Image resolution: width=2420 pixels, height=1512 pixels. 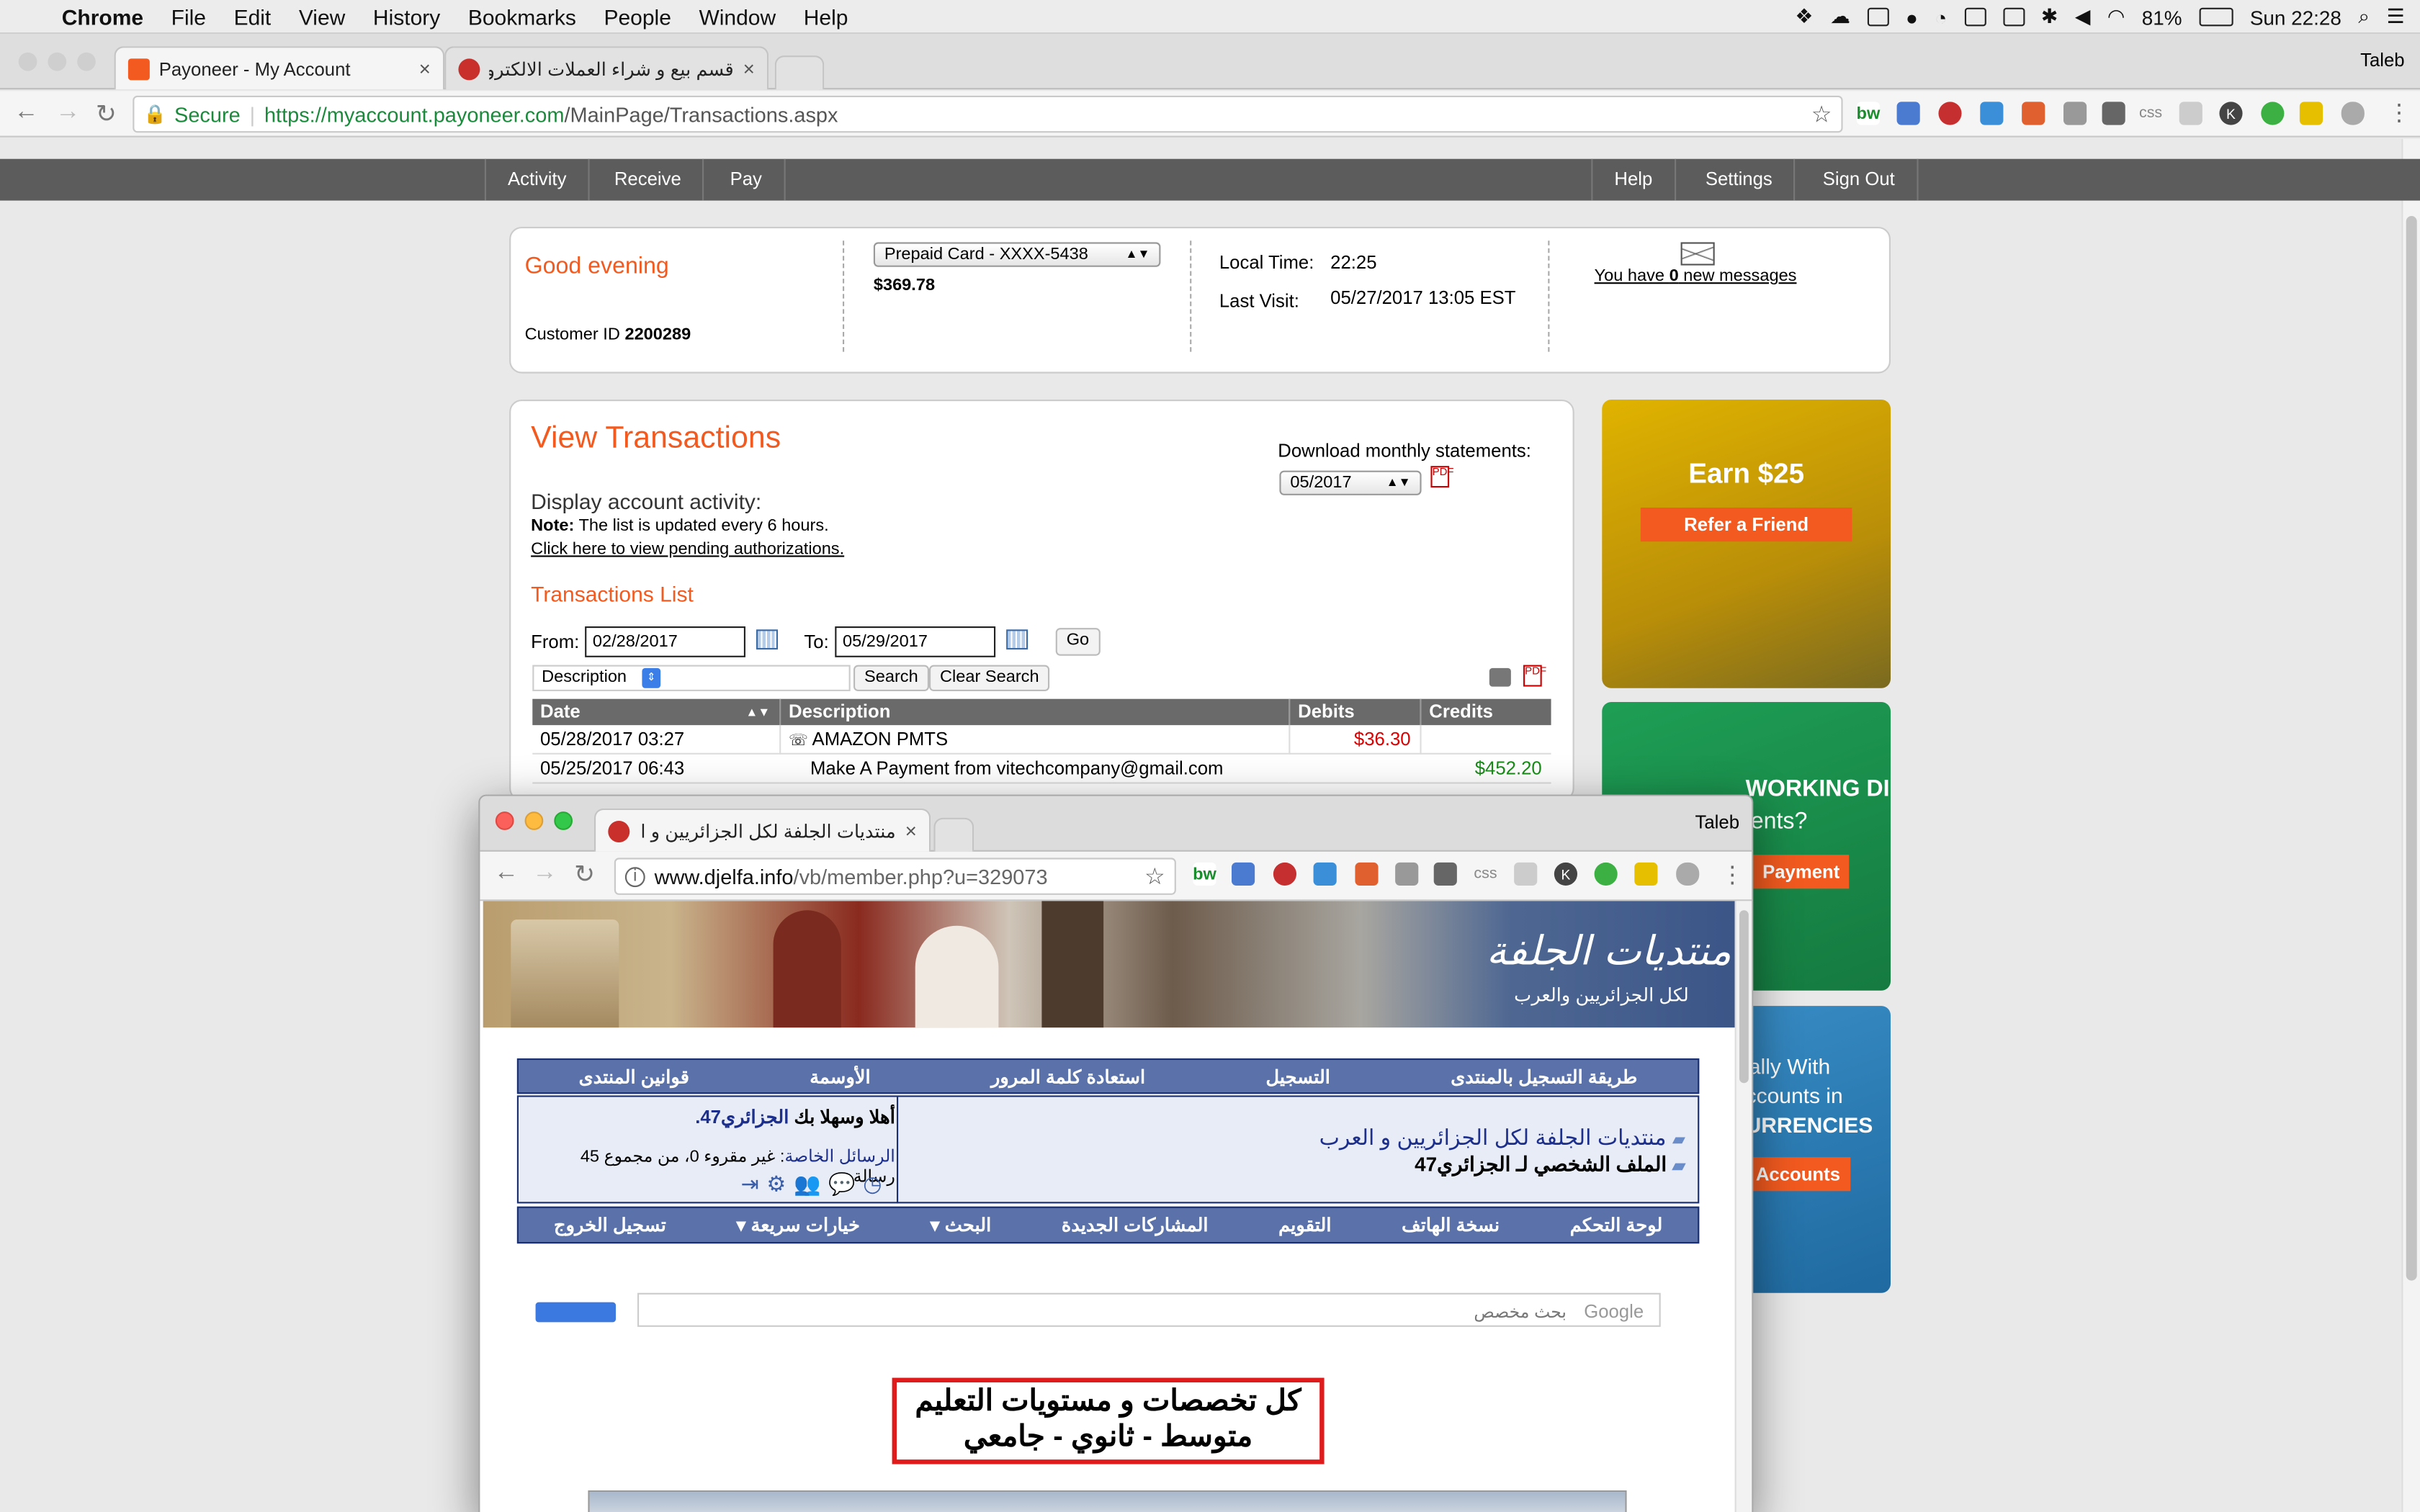 What do you see at coordinates (990, 678) in the screenshot?
I see `clear-search-button: Clear Search` at bounding box center [990, 678].